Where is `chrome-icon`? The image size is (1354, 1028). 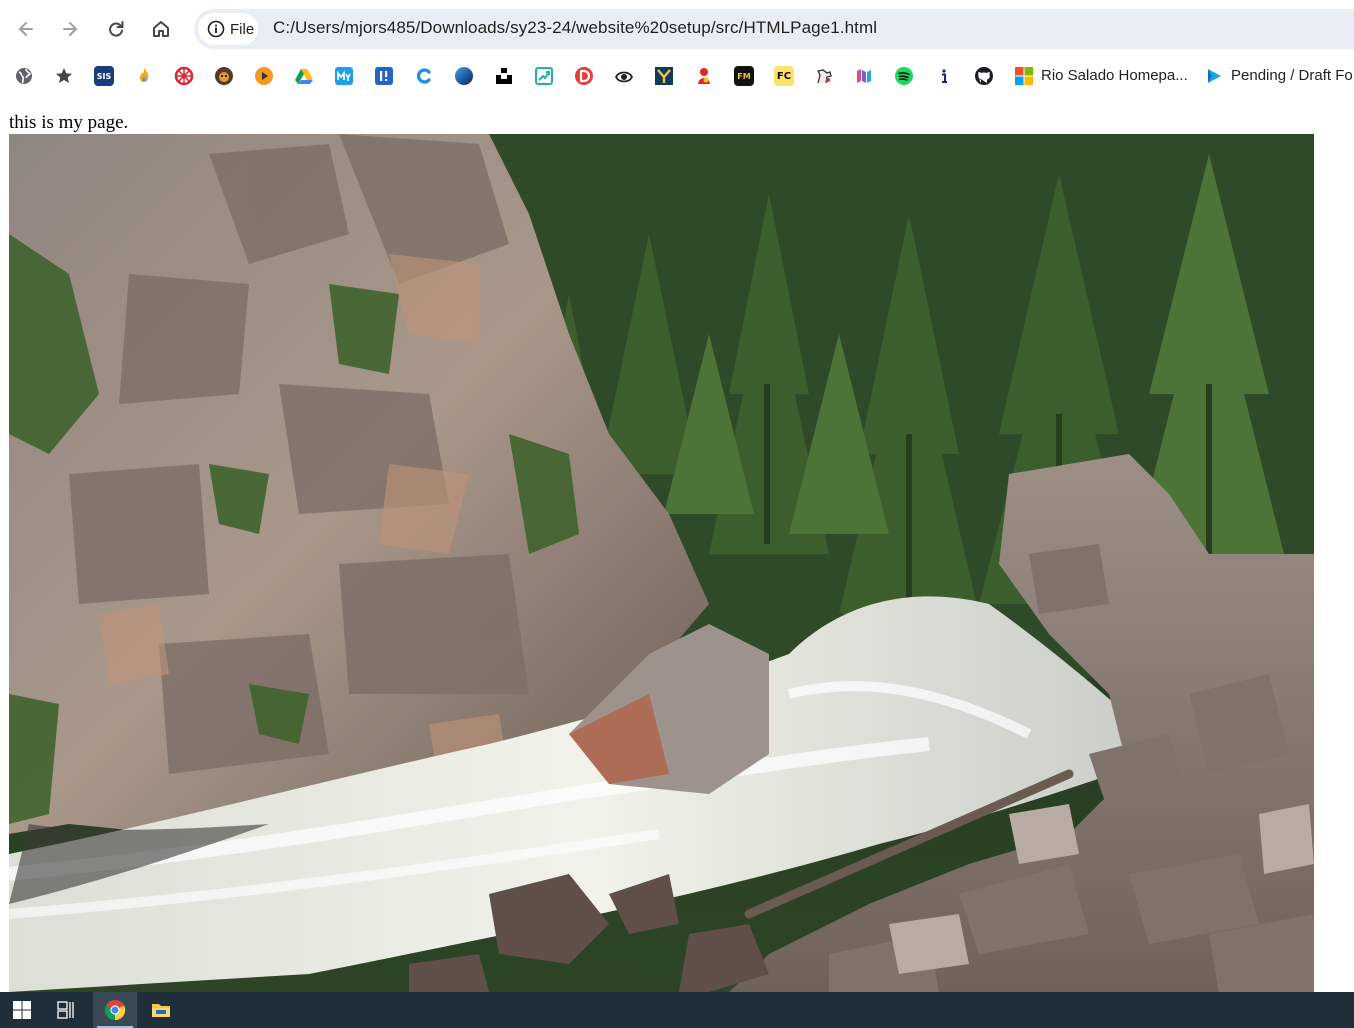
chrome-icon is located at coordinates (115, 1010).